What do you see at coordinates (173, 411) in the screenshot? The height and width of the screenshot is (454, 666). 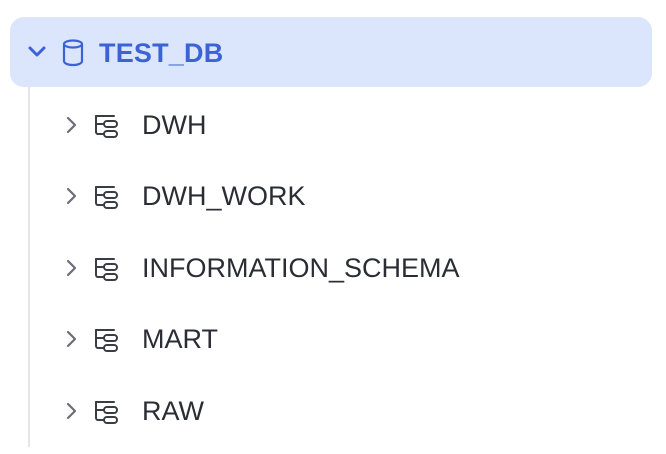 I see `schema-name: RAW` at bounding box center [173, 411].